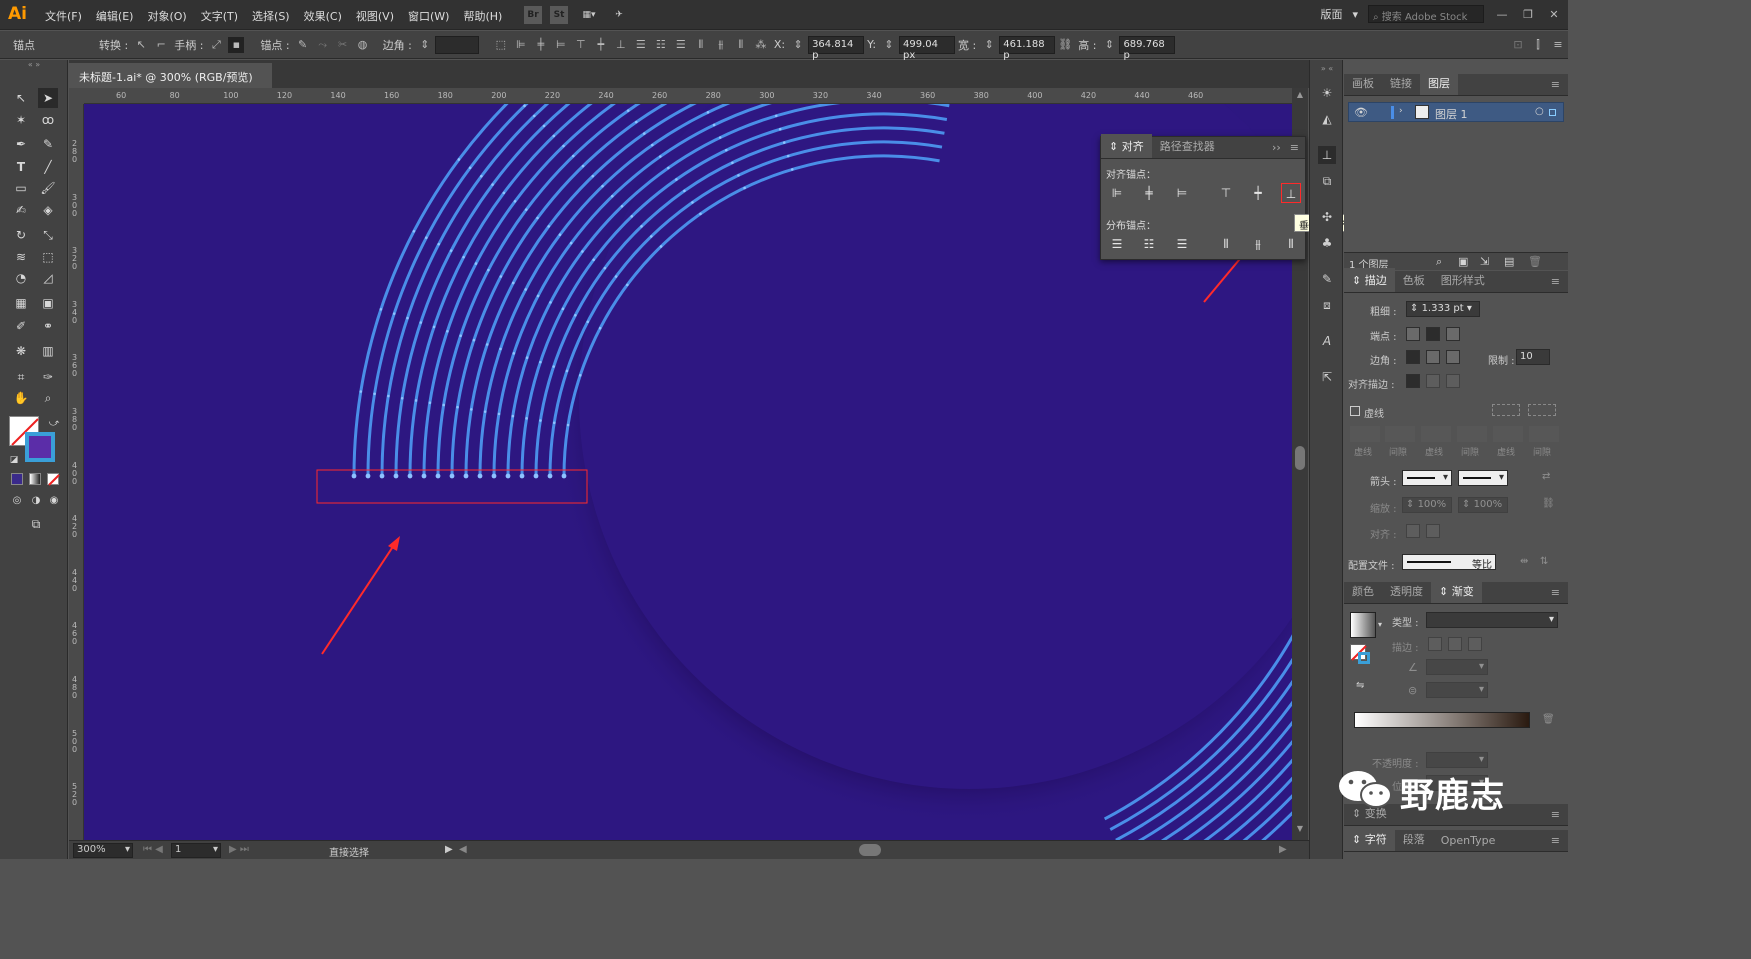 The image size is (1751, 959). I want to click on profile-select: 等比, so click(1449, 562).